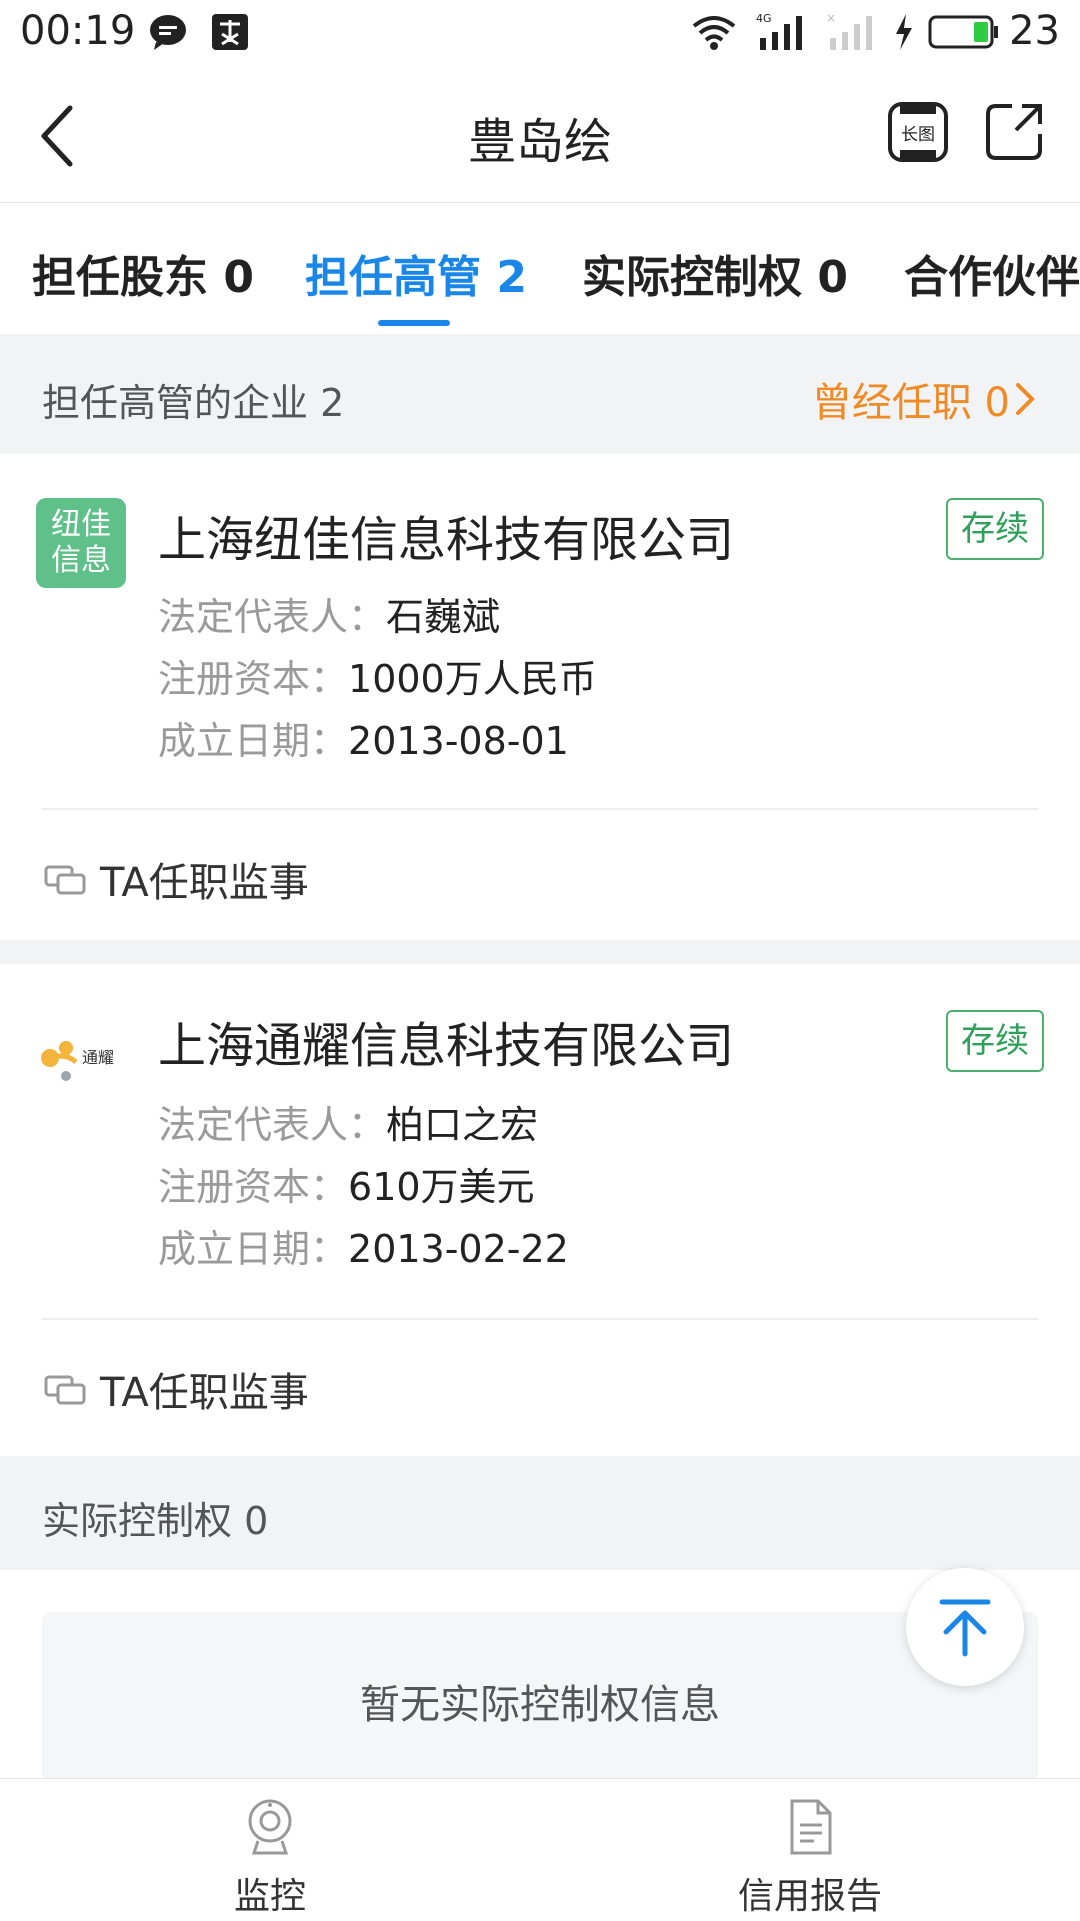  I want to click on chevron-right-icon, so click(1025, 399).